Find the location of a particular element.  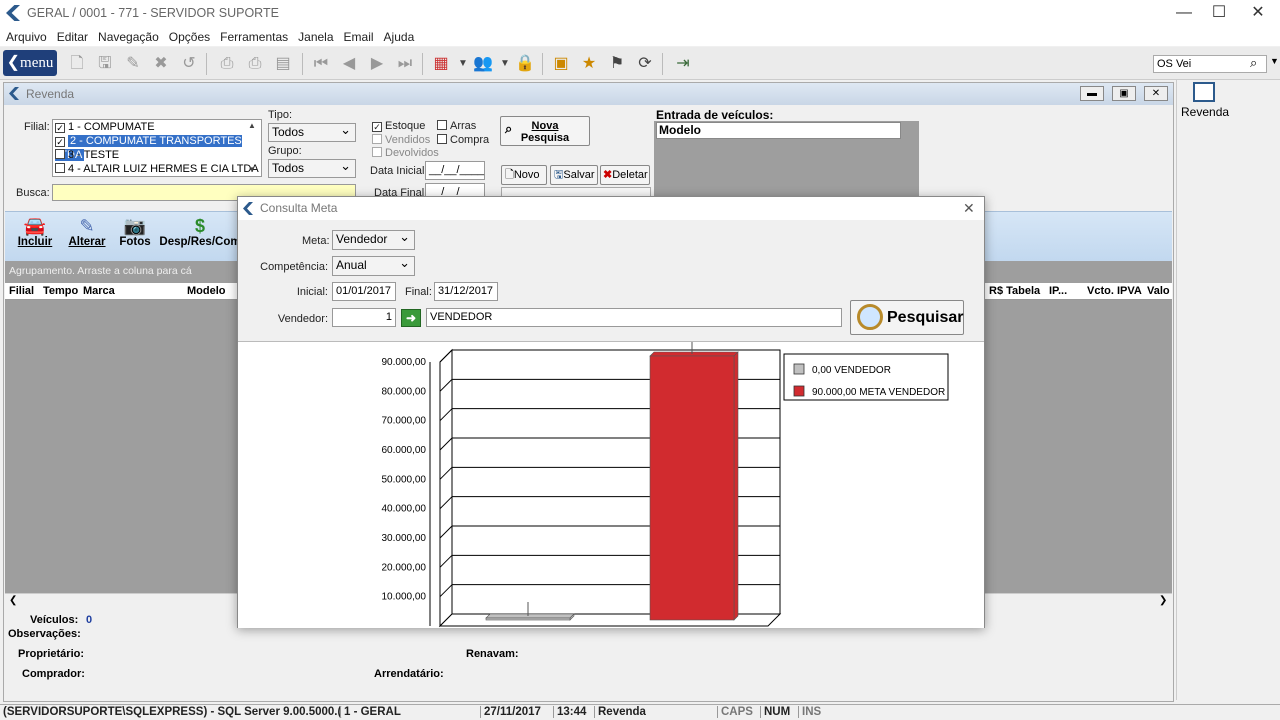

window-icon: ▣ is located at coordinates (561, 64).